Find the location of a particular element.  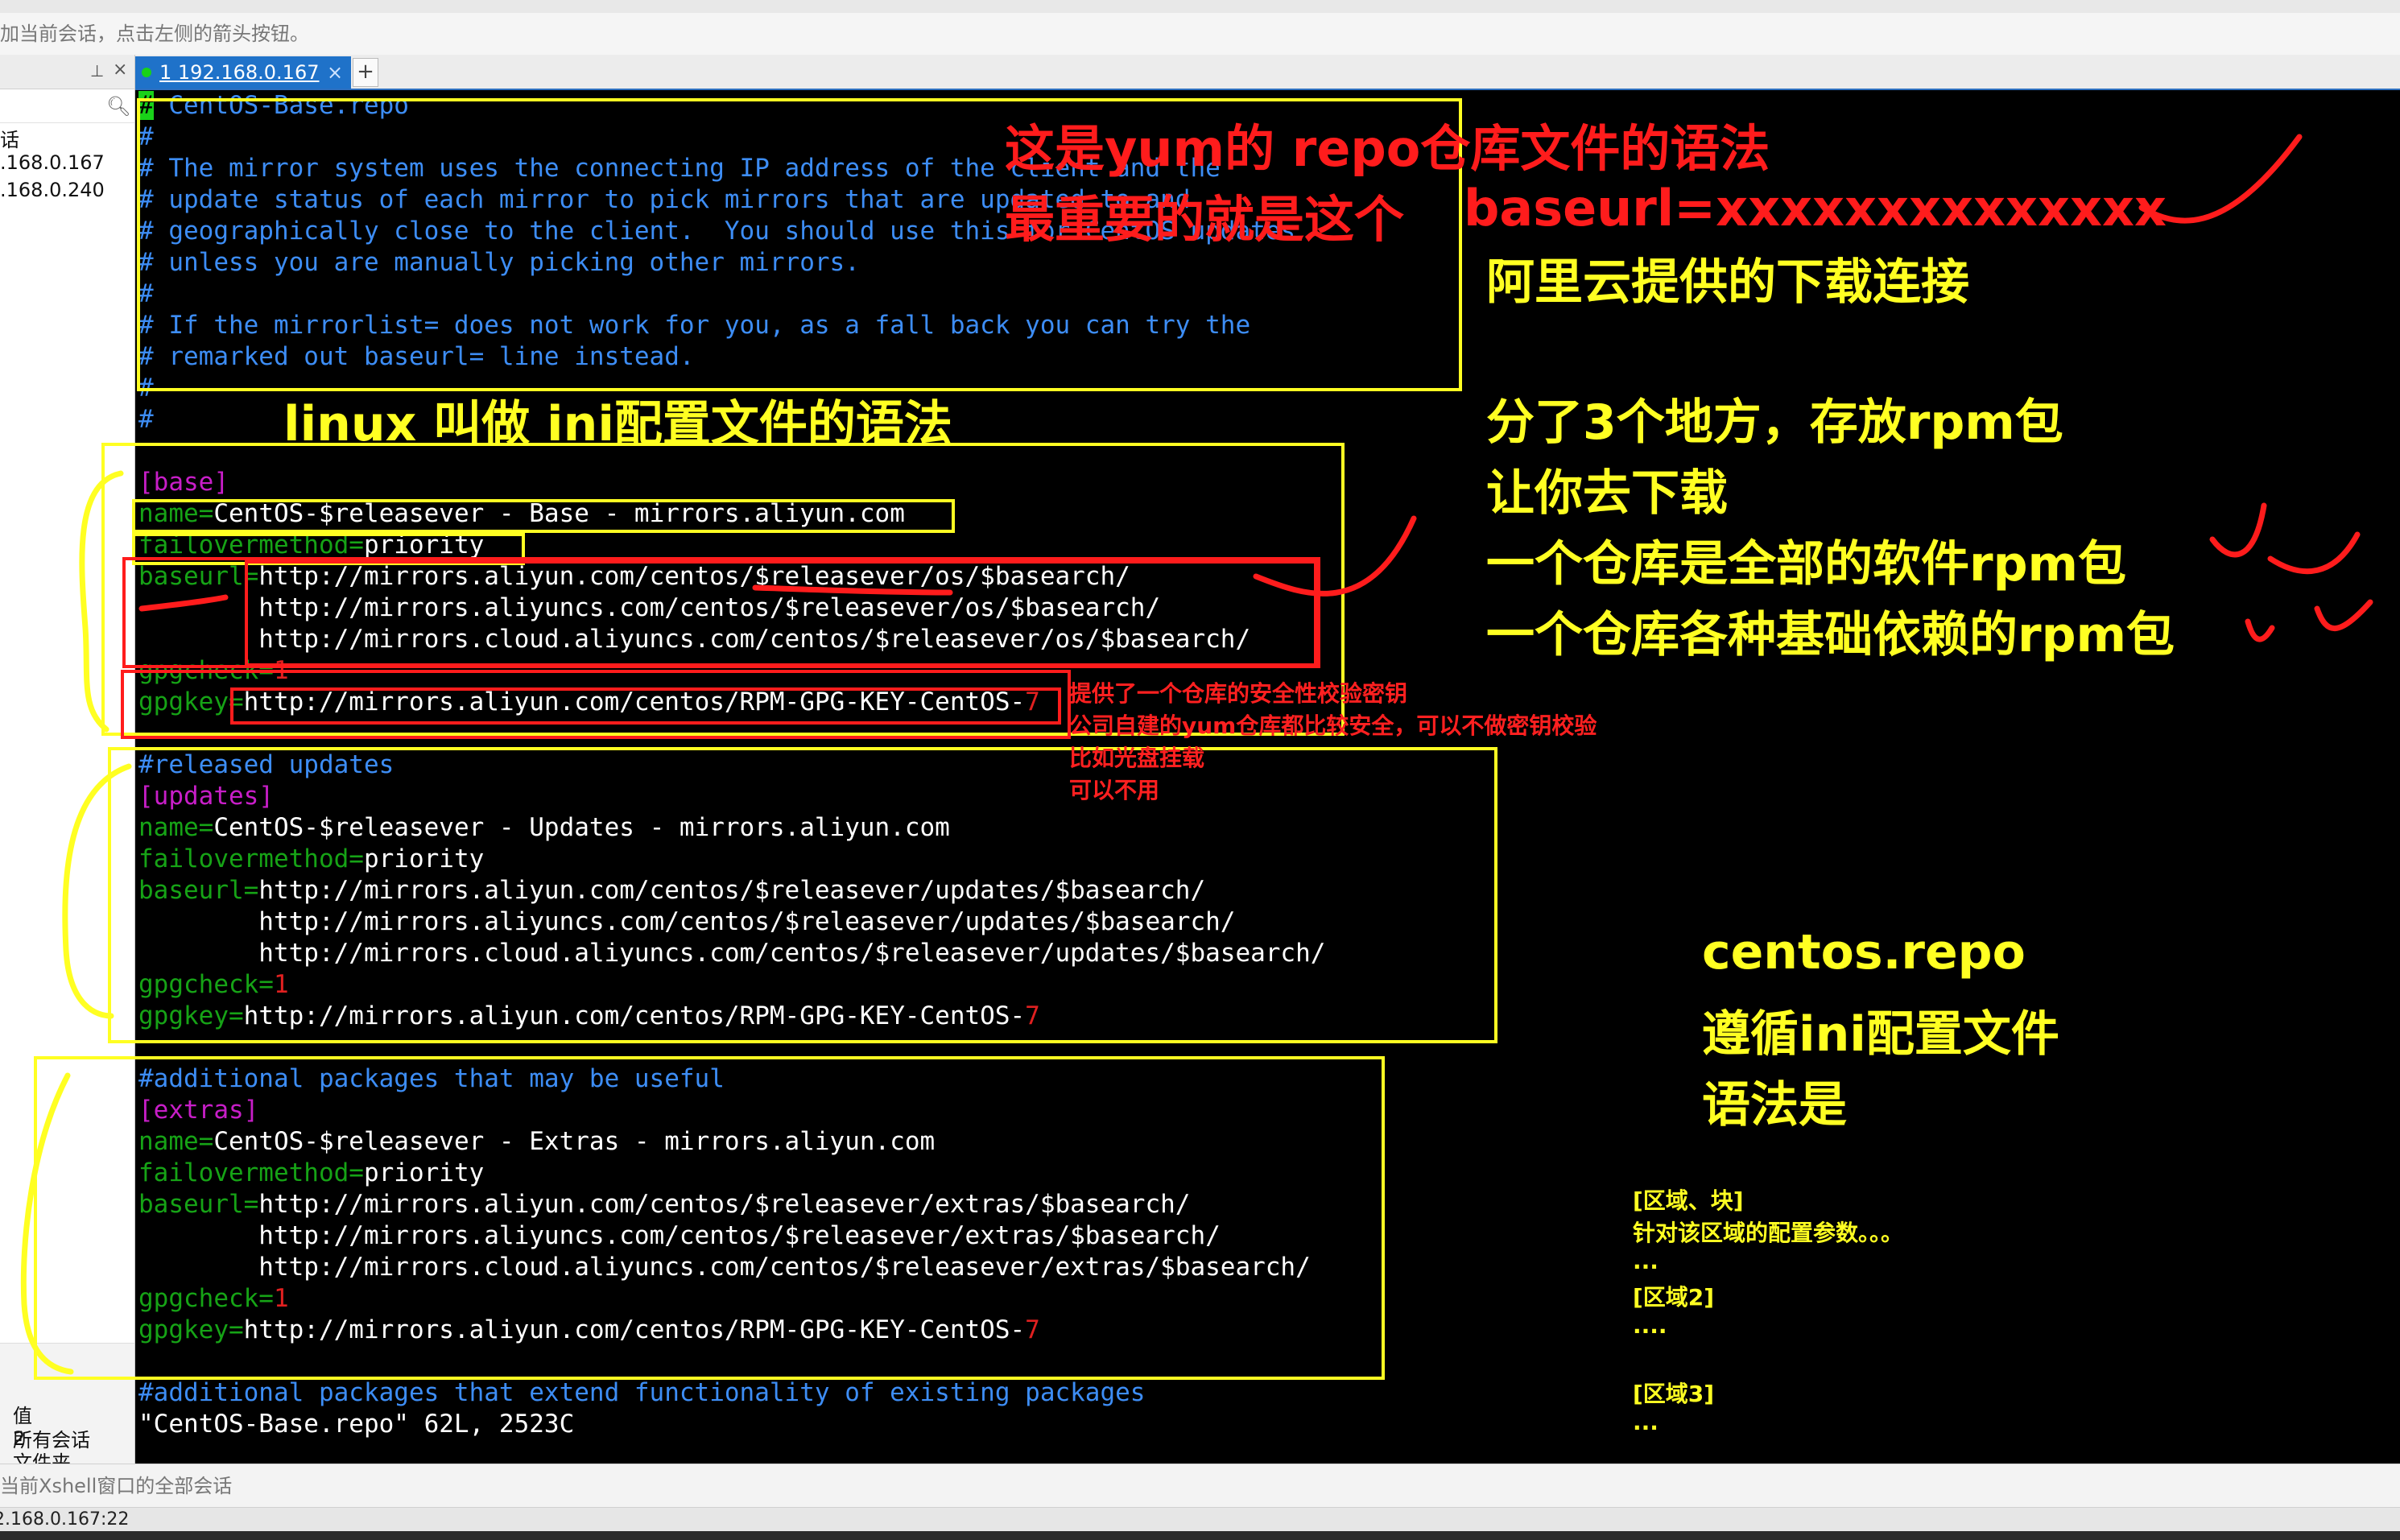

connection-status-bar: 2.168.0.167:22 is located at coordinates (1200, 1519).